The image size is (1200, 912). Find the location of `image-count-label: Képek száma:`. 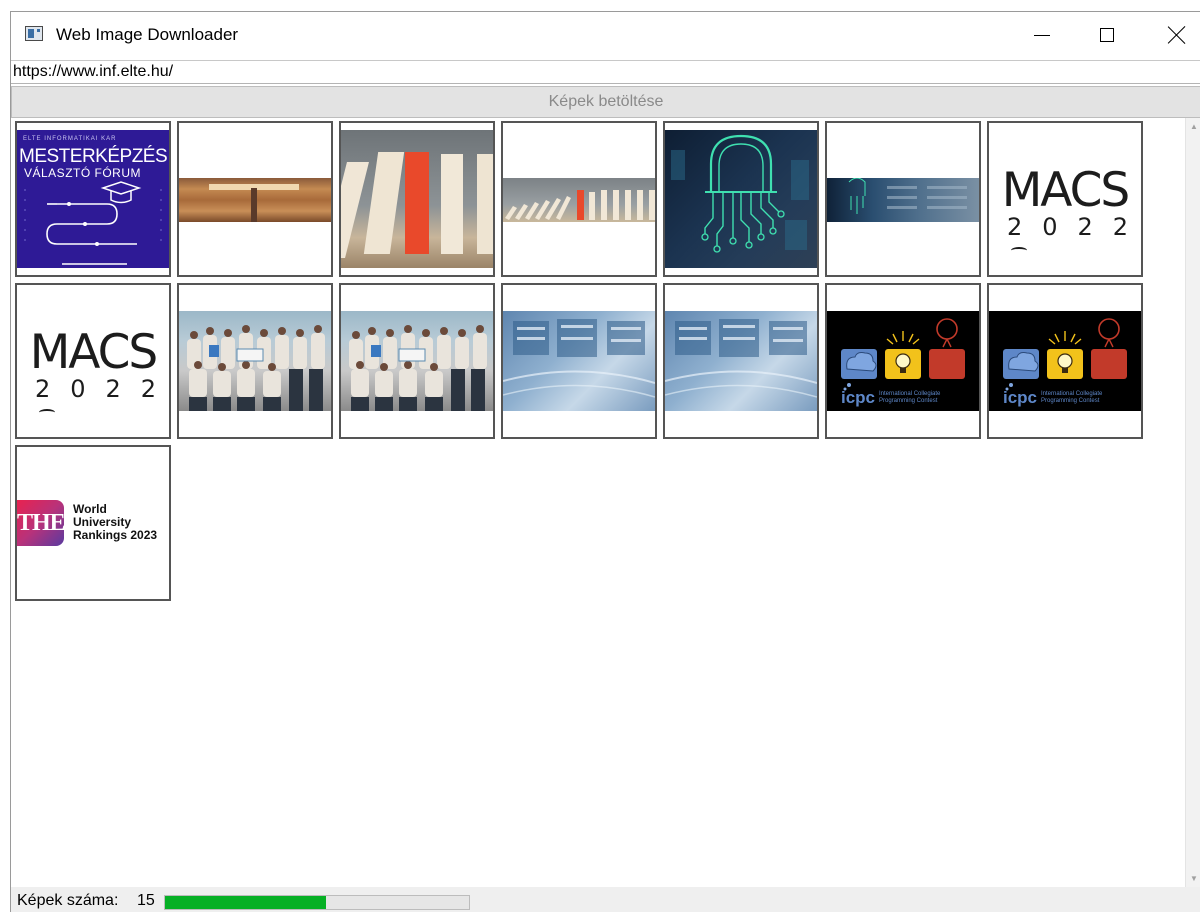

image-count-label: Képek száma: is located at coordinates (68, 900).